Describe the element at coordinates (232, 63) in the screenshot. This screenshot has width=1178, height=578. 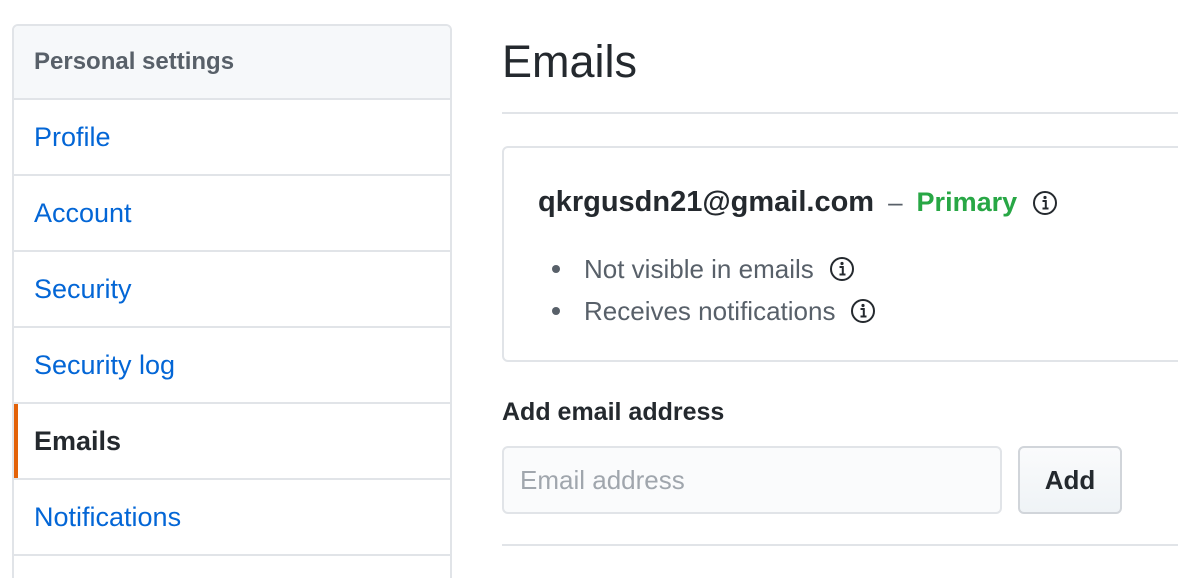
I see `sidebar-header: Personal settings` at that location.